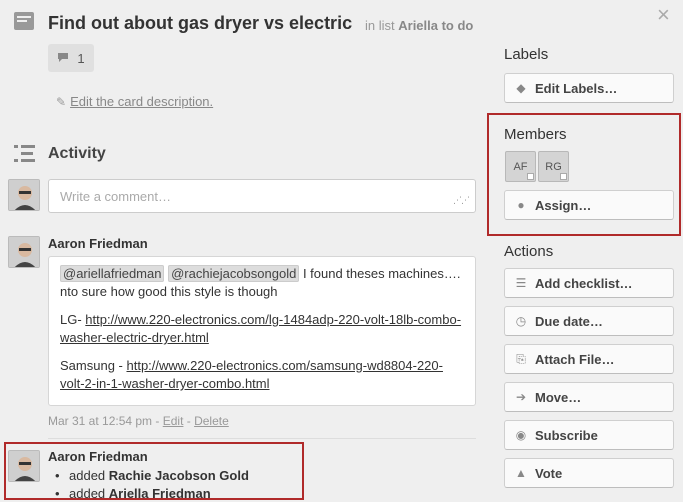  What do you see at coordinates (138, 421) in the screenshot?
I see `comment-meta: Mar 31 at 12:54 pm - Edit - Delete` at bounding box center [138, 421].